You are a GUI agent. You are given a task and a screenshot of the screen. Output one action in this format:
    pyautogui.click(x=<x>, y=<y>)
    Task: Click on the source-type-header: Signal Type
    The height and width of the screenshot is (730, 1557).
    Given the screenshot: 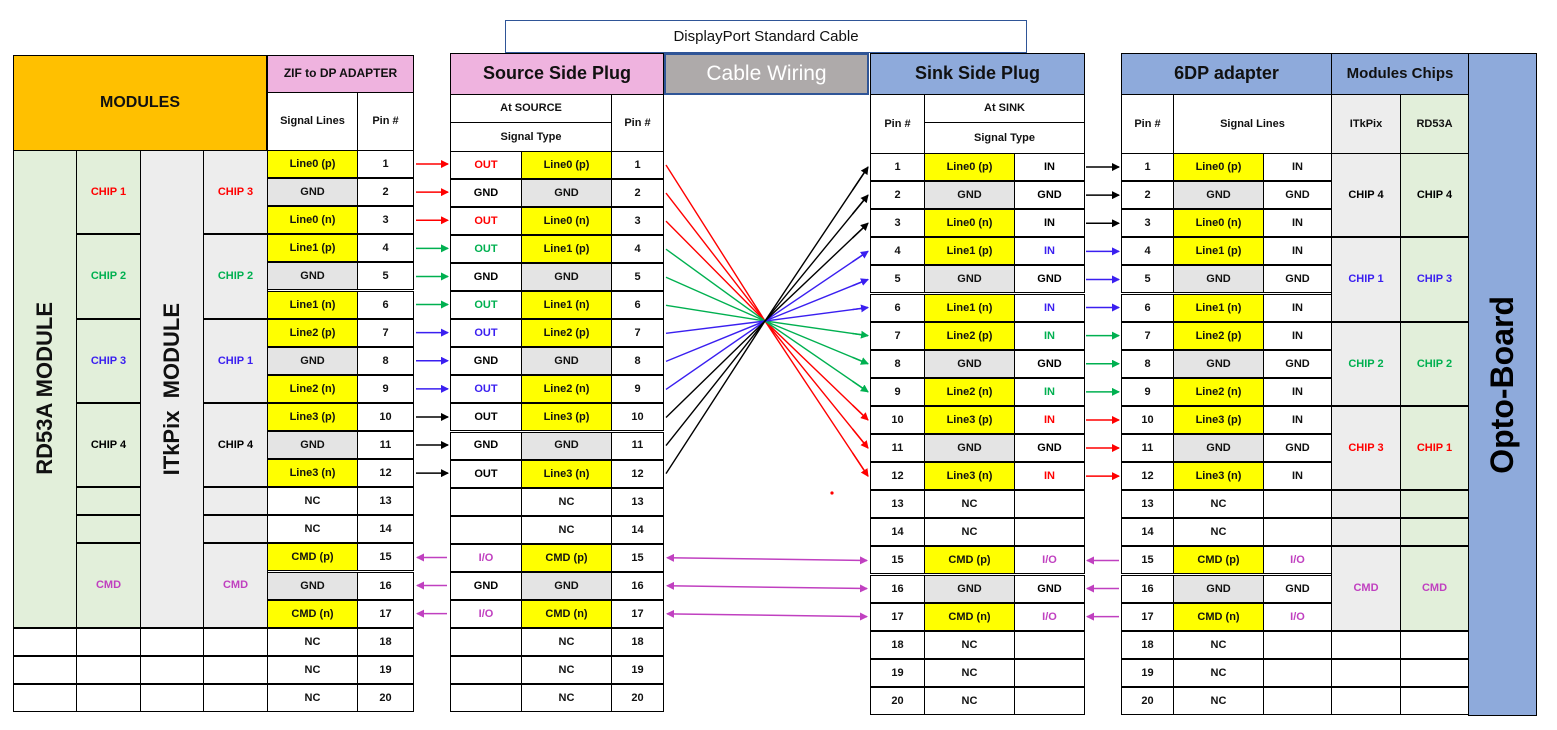 What is the action you would take?
    pyautogui.click(x=531, y=137)
    